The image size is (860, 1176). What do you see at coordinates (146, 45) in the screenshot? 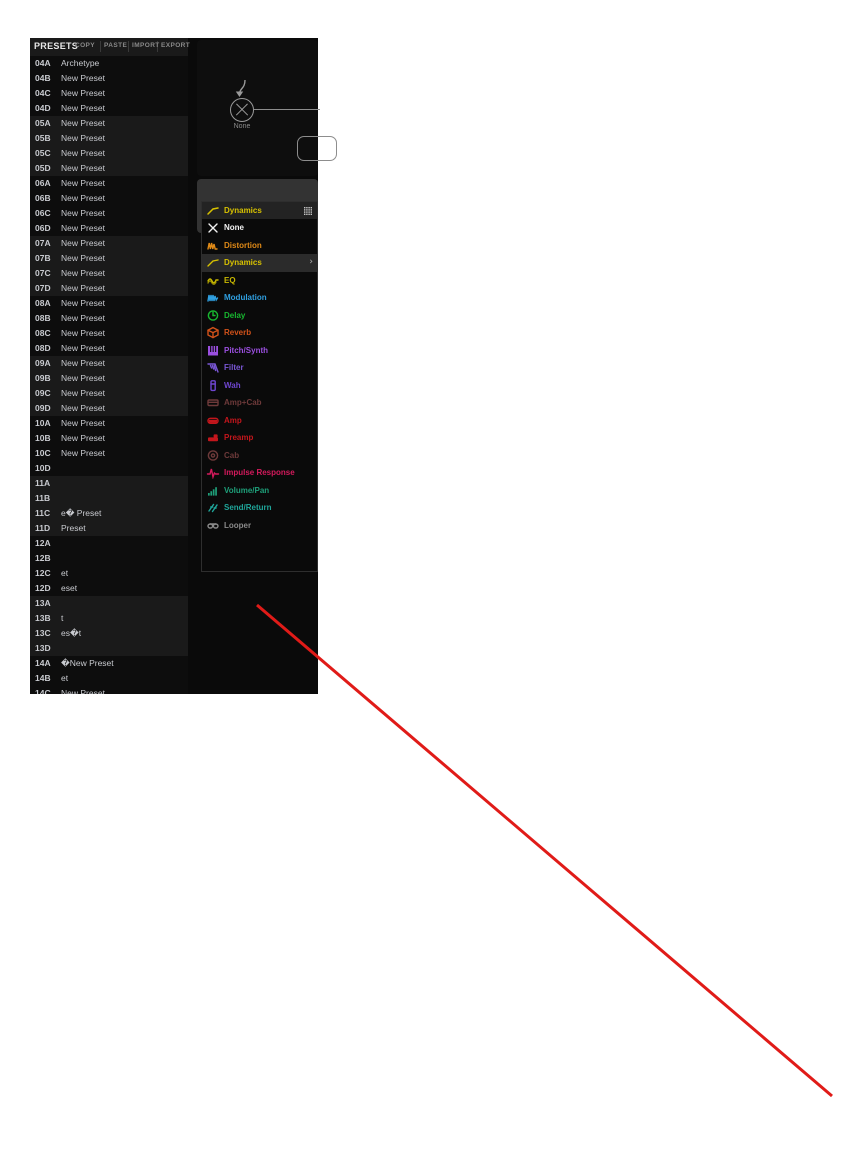
I see `import-button: IMPORT` at bounding box center [146, 45].